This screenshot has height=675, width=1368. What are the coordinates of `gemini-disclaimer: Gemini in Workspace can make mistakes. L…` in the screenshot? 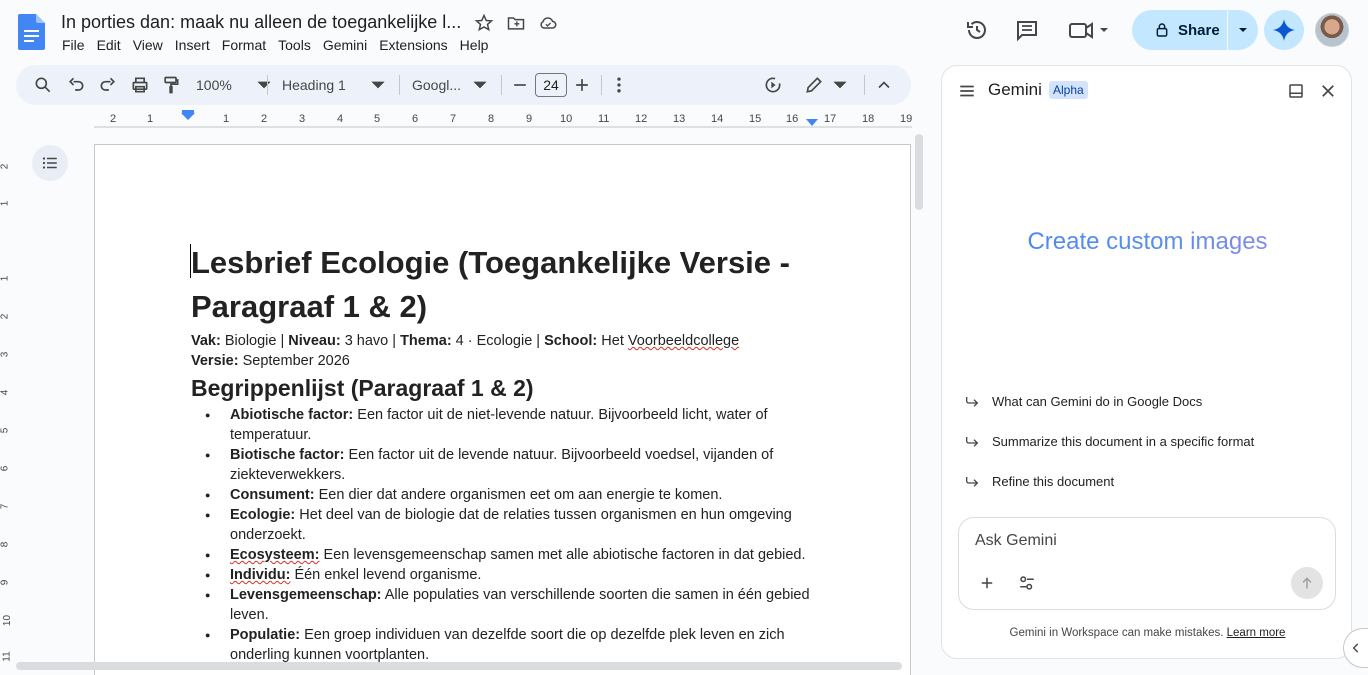 It's located at (1147, 633).